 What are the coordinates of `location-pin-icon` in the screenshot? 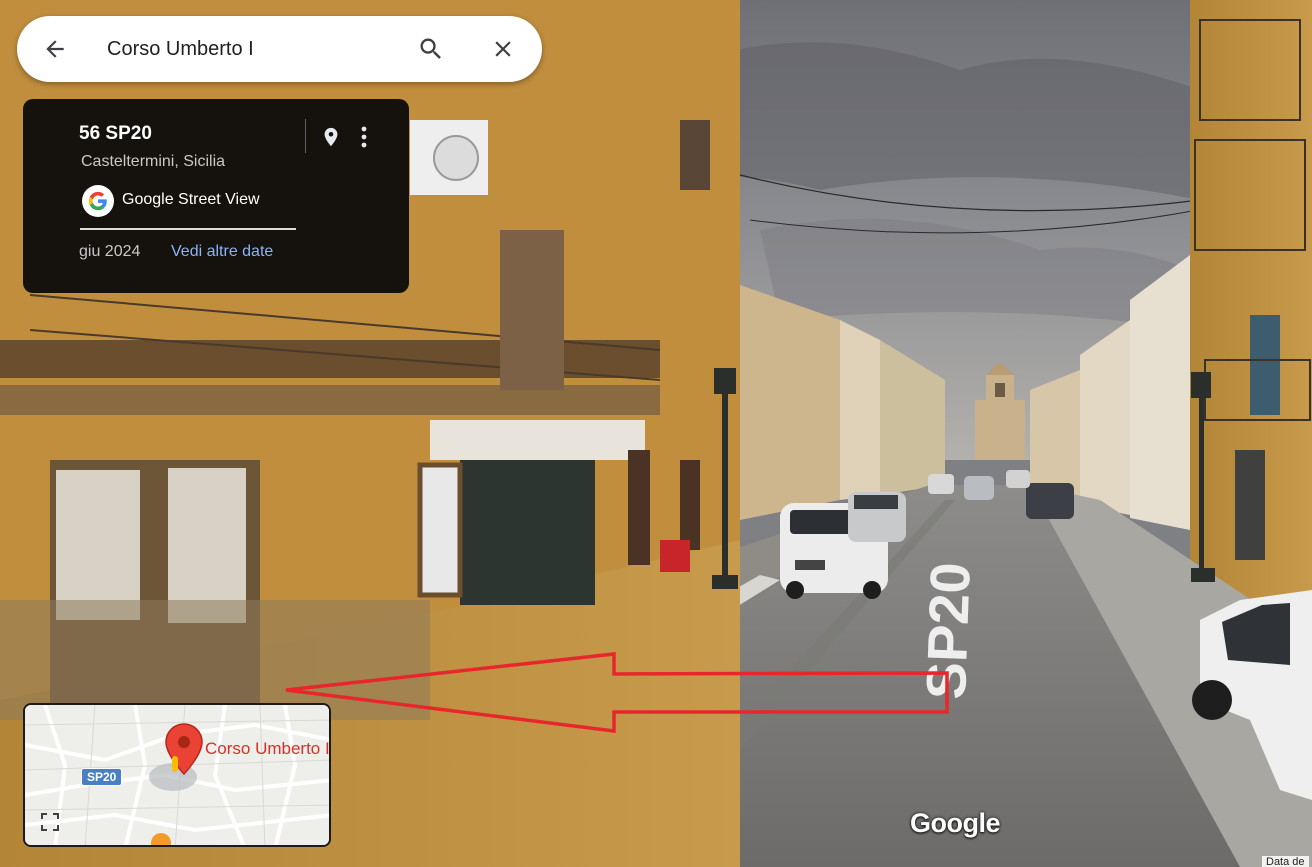 It's located at (184, 752).